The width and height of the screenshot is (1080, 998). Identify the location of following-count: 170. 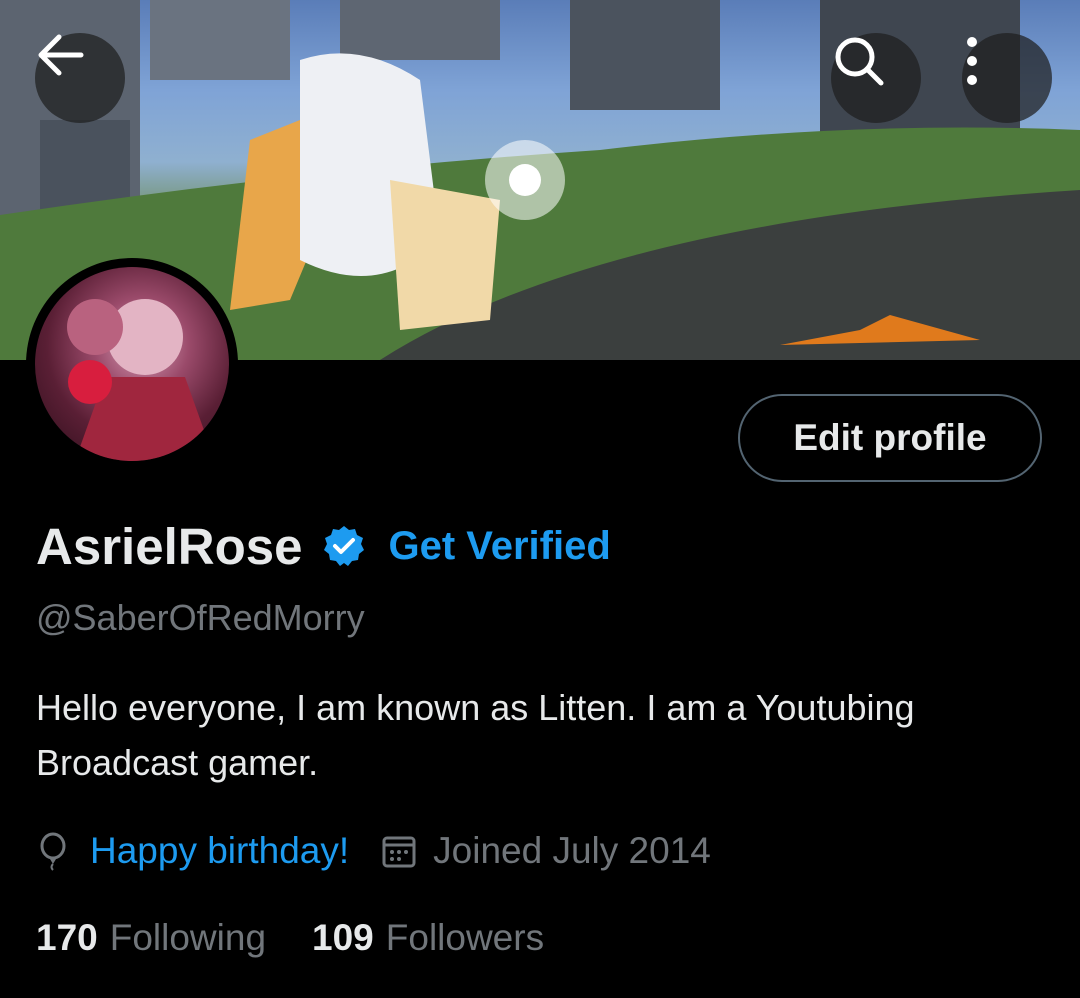
(67, 937).